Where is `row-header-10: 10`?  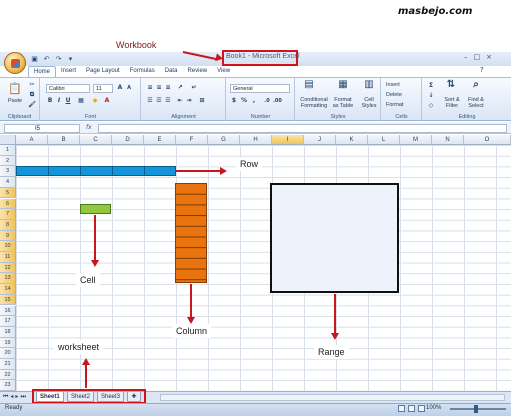
row-header-10: 10 is located at coordinates (8, 246).